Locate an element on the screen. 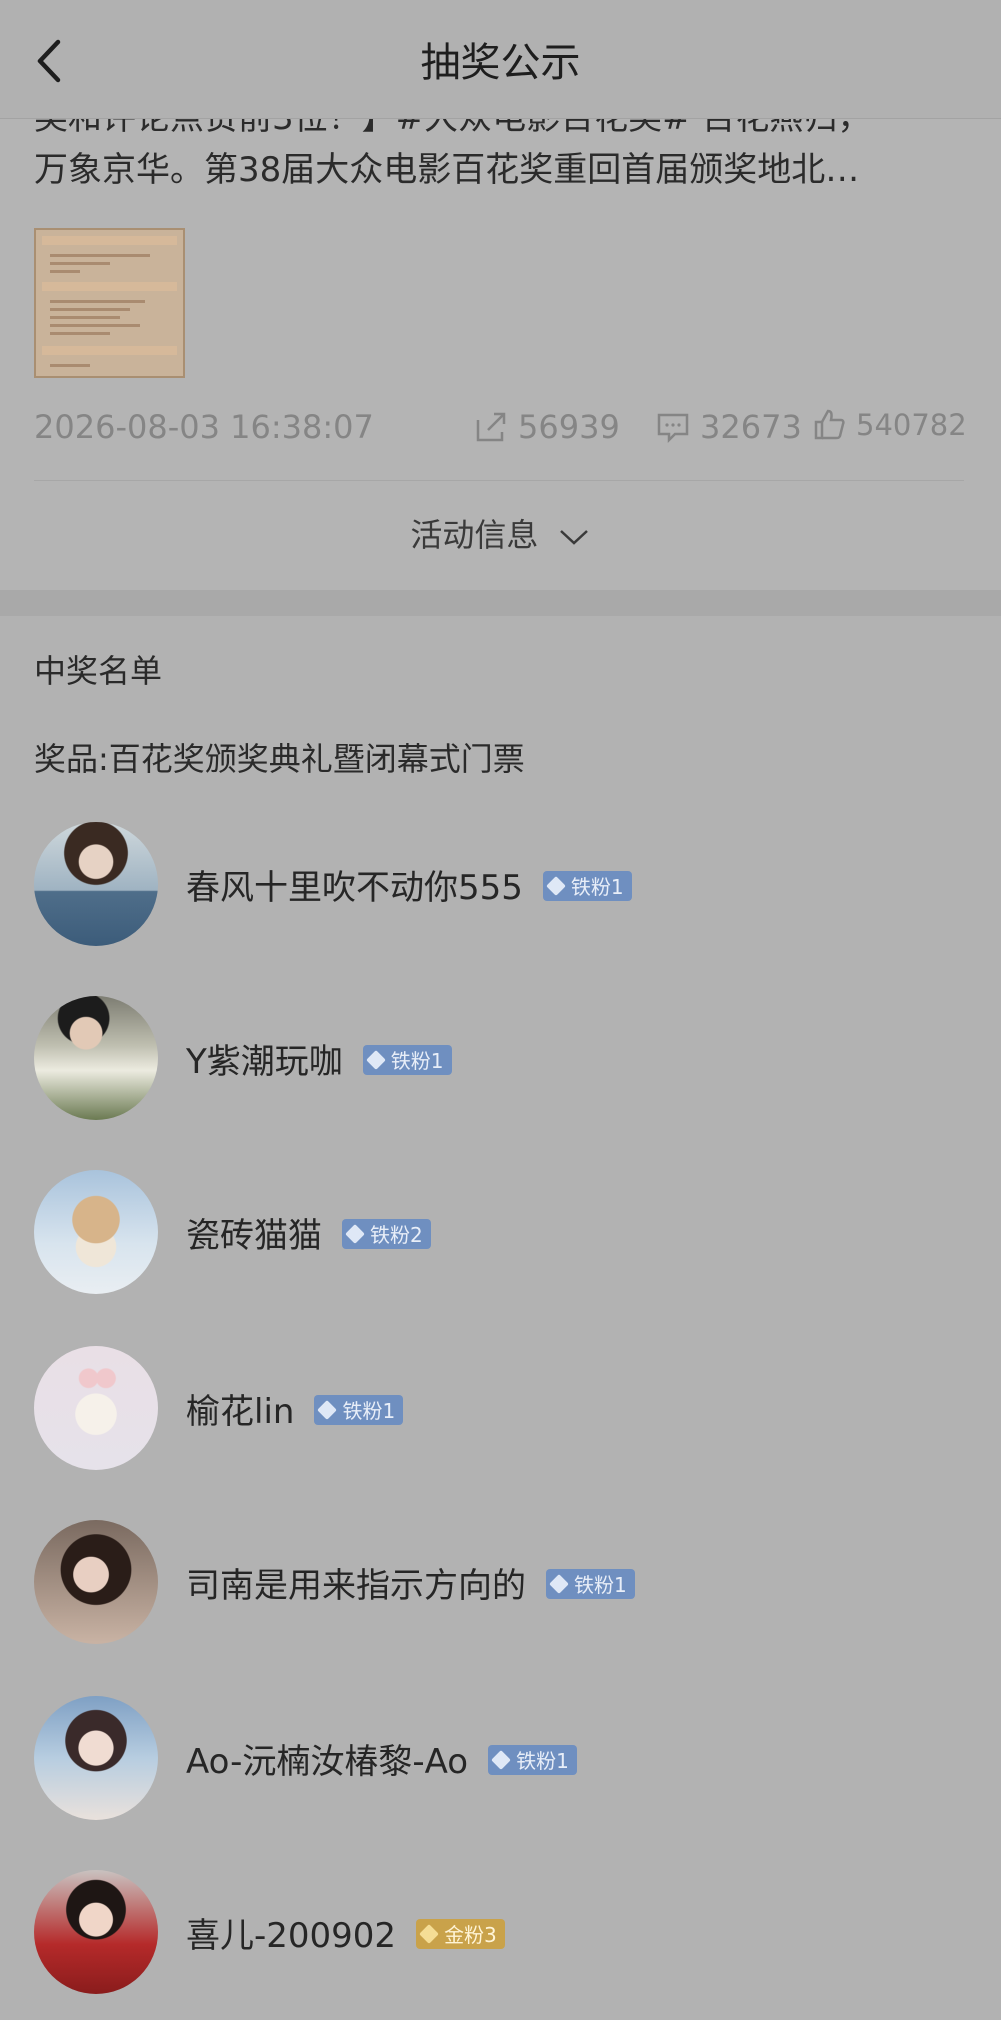 The image size is (1001, 2020). page-title: 抽奖公示 is located at coordinates (500, 63).